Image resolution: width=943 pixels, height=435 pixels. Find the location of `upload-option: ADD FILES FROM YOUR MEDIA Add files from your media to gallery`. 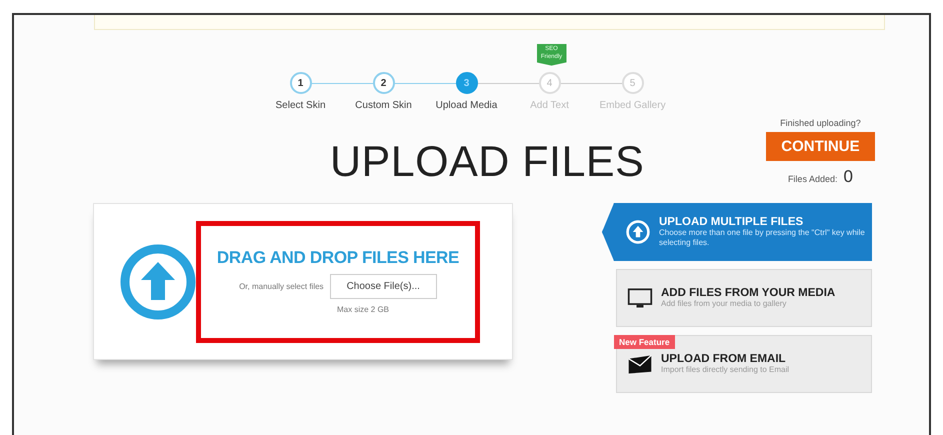

upload-option: ADD FILES FROM YOUR MEDIA Add files from your media to gallery is located at coordinates (744, 298).